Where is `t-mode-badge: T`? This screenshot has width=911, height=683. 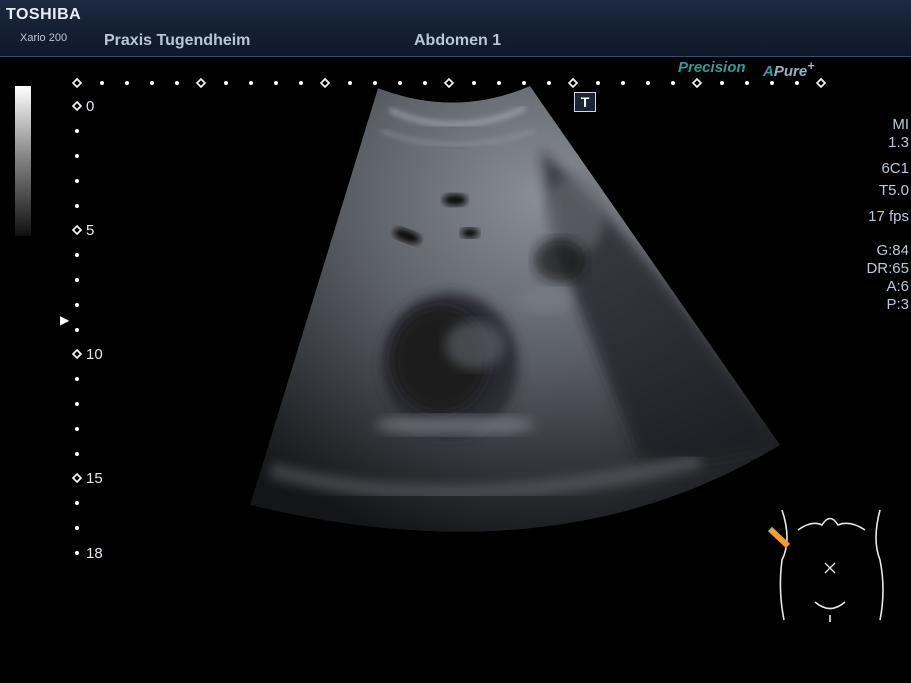 t-mode-badge: T is located at coordinates (585, 102).